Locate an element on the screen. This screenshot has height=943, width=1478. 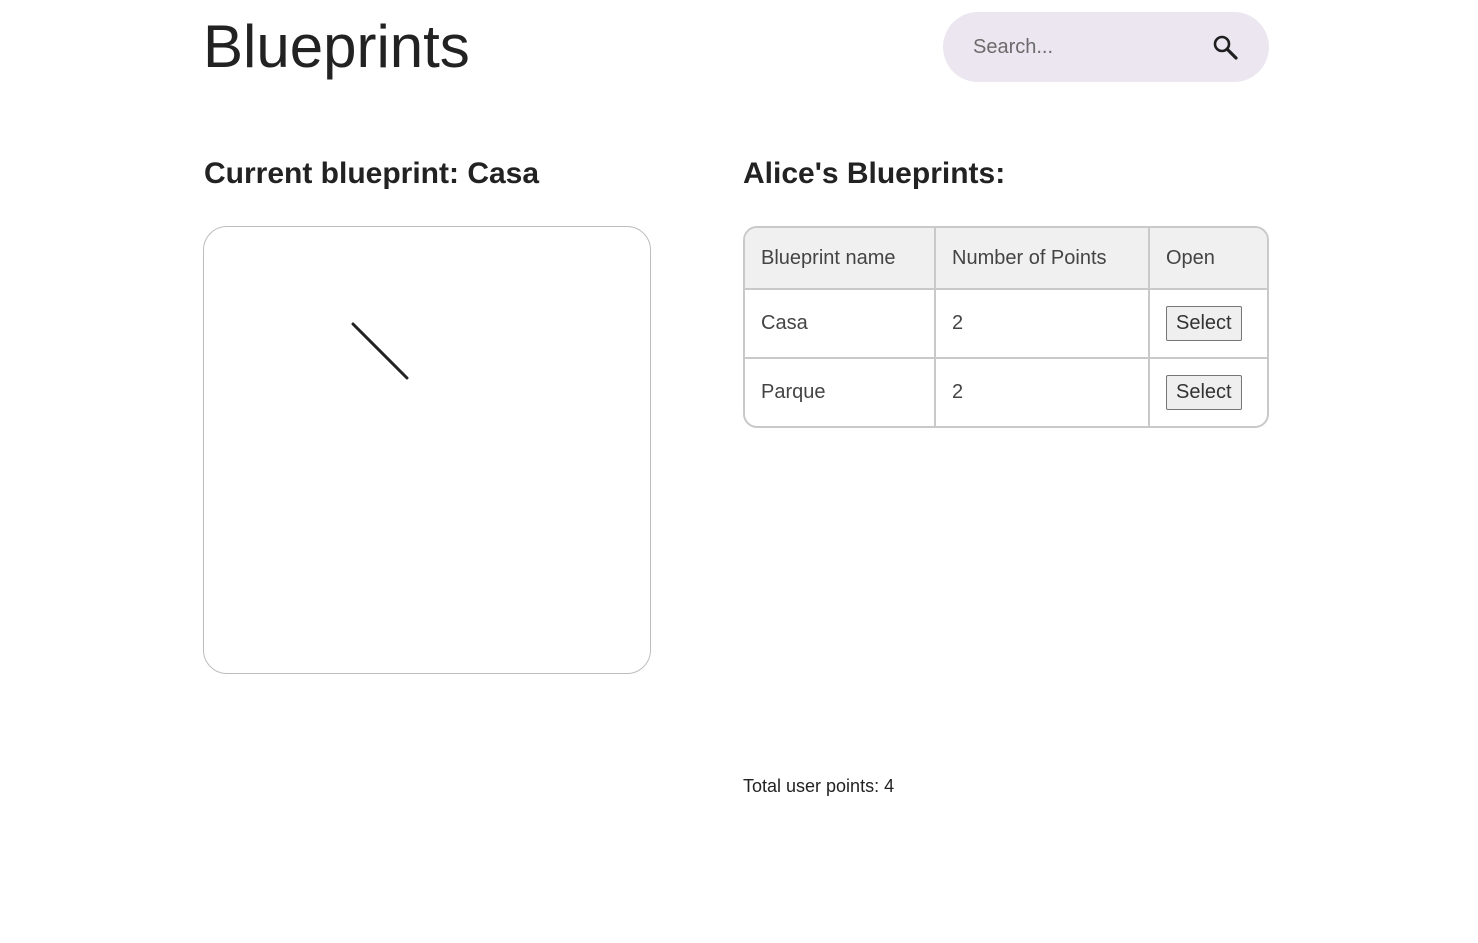
page-title: Blueprints is located at coordinates (336, 46).